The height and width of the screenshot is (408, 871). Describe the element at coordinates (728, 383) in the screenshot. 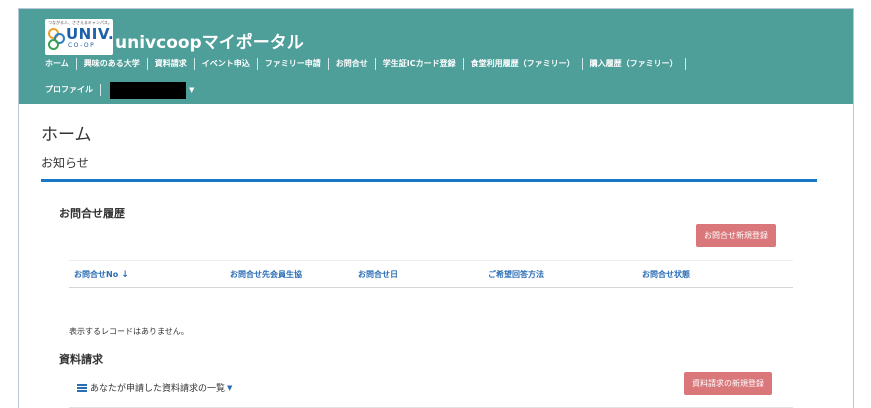

I see `new-material-request-button: 資料請求の新規登録` at that location.